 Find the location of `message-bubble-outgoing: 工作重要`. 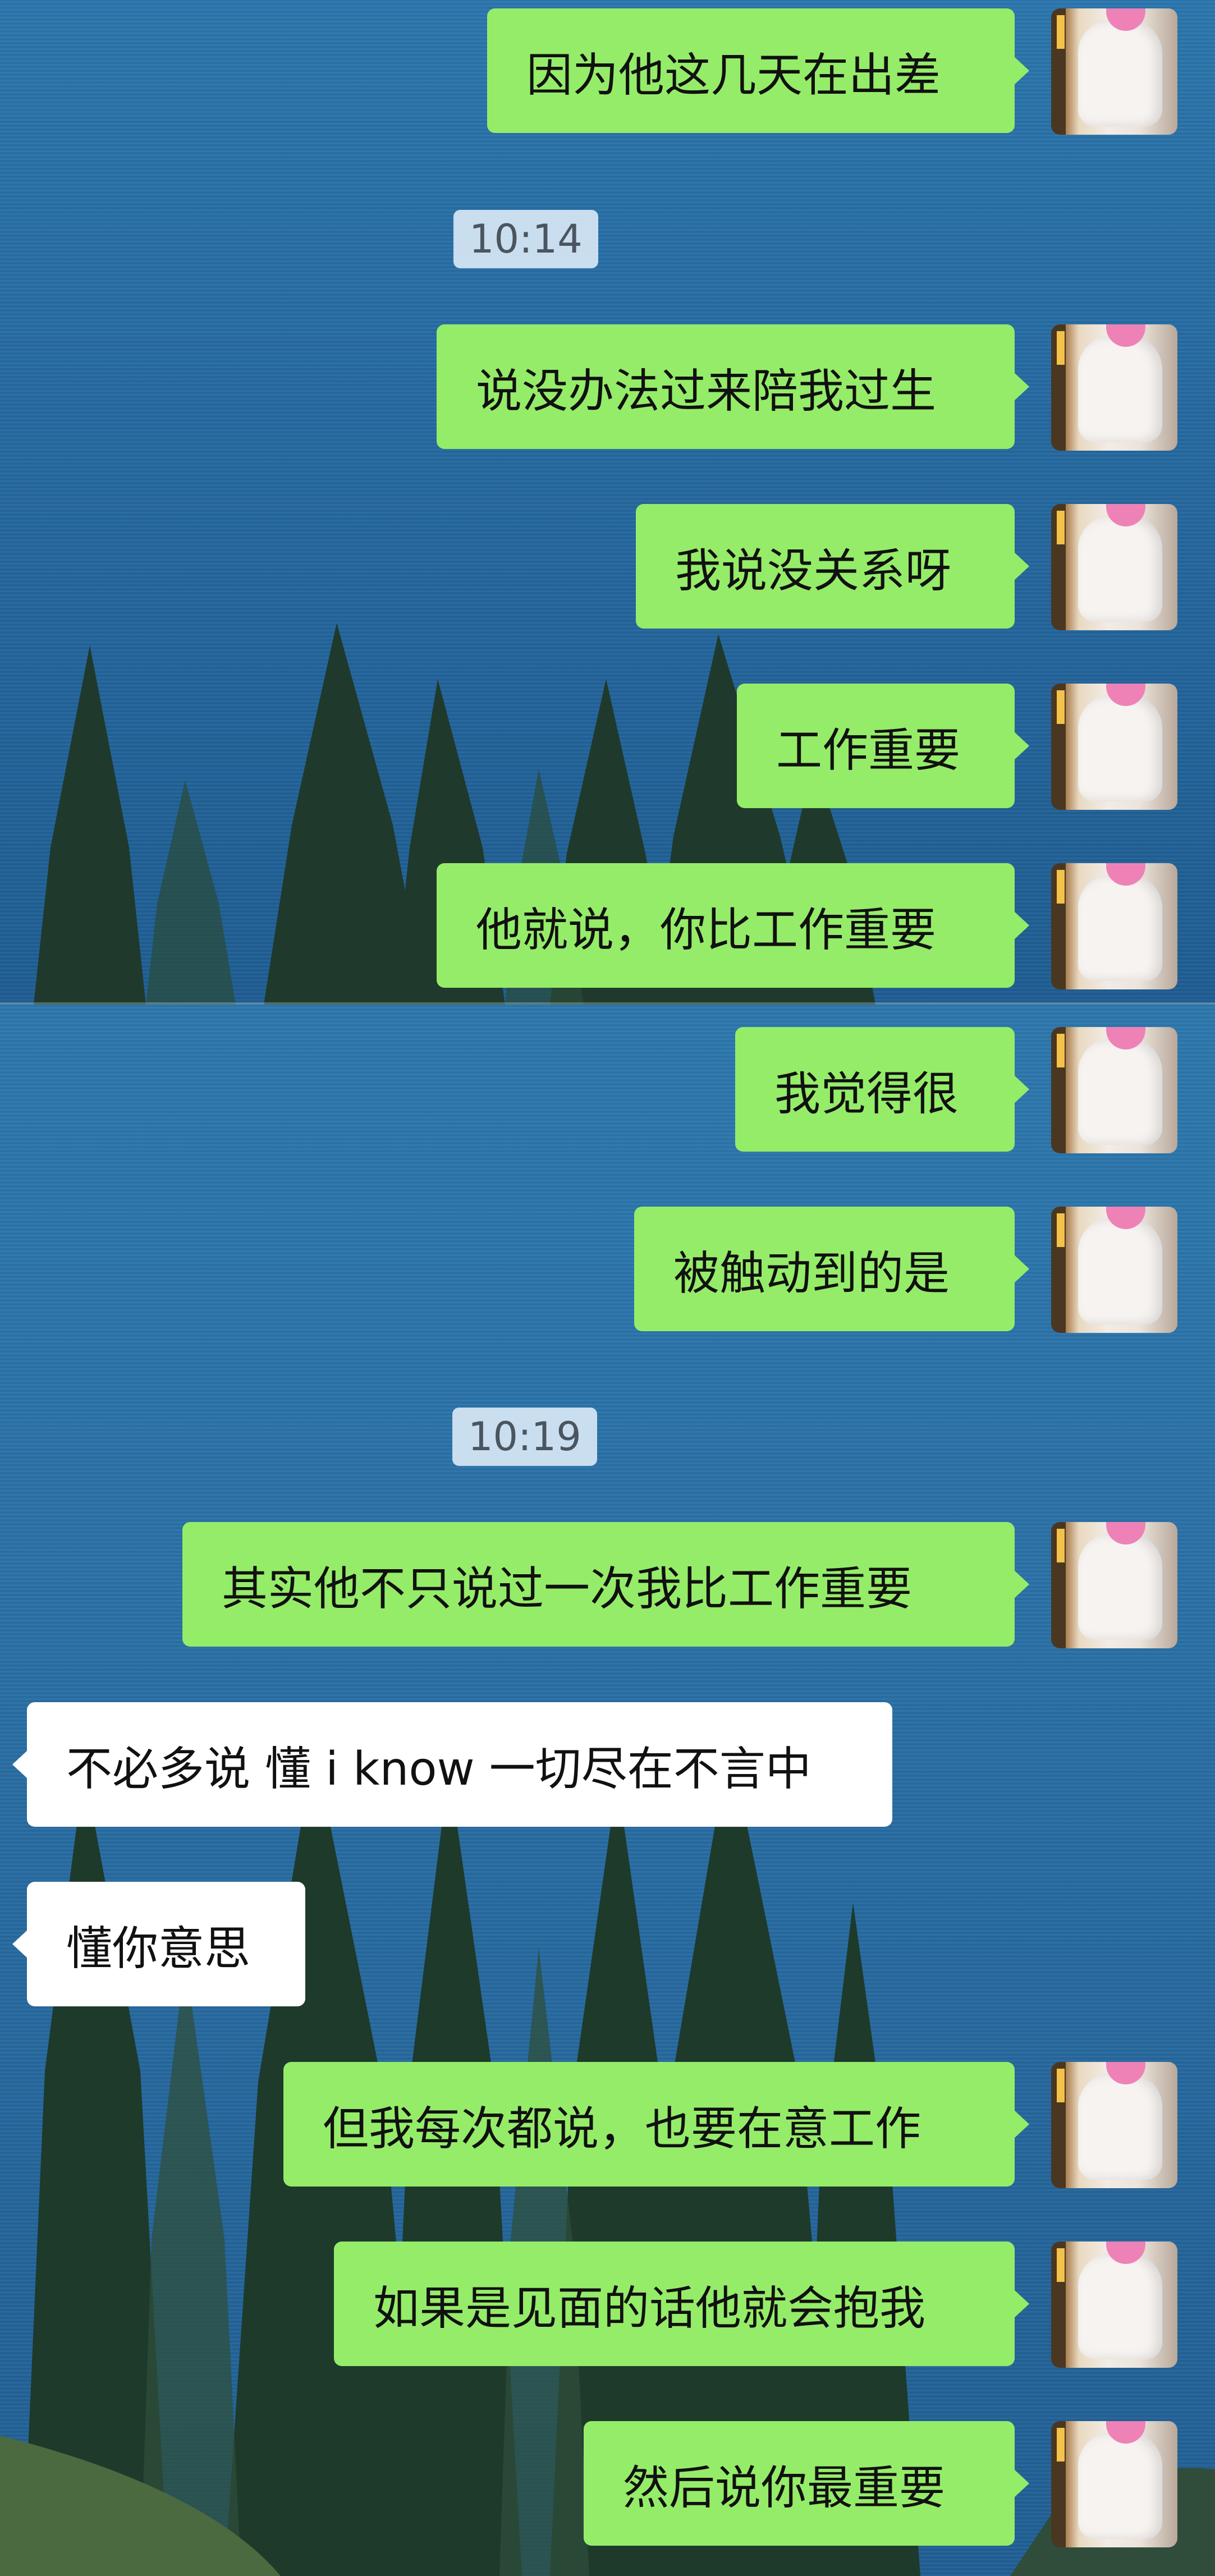

message-bubble-outgoing: 工作重要 is located at coordinates (883, 746).